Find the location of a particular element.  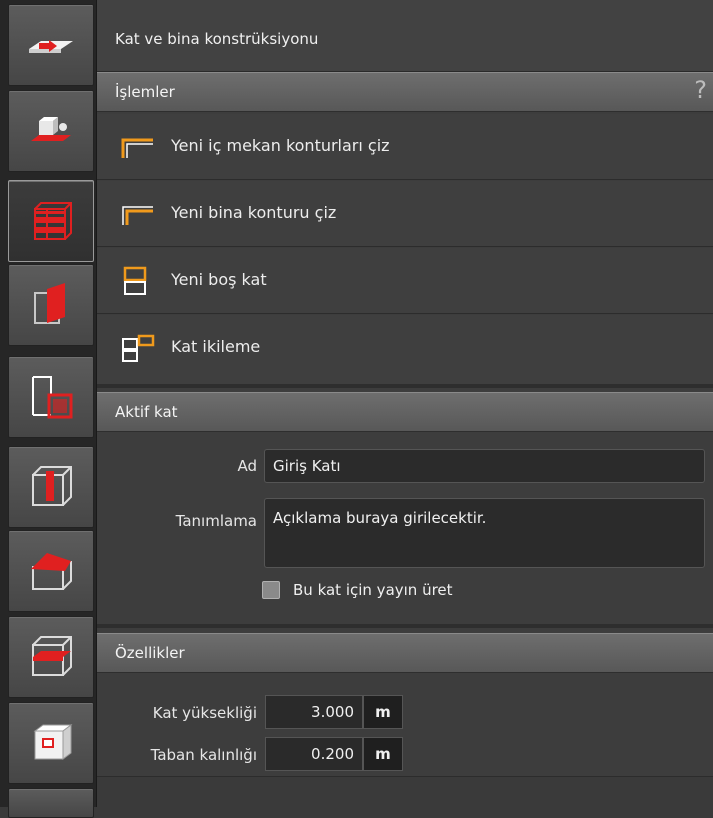

description-label: Tanımlama is located at coordinates (216, 521).